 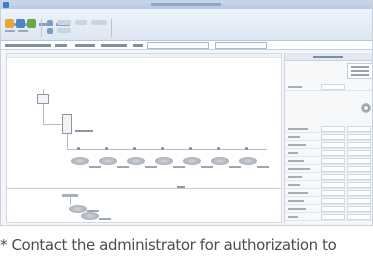 I want to click on diagram-path-bar, so click(x=186, y=45).